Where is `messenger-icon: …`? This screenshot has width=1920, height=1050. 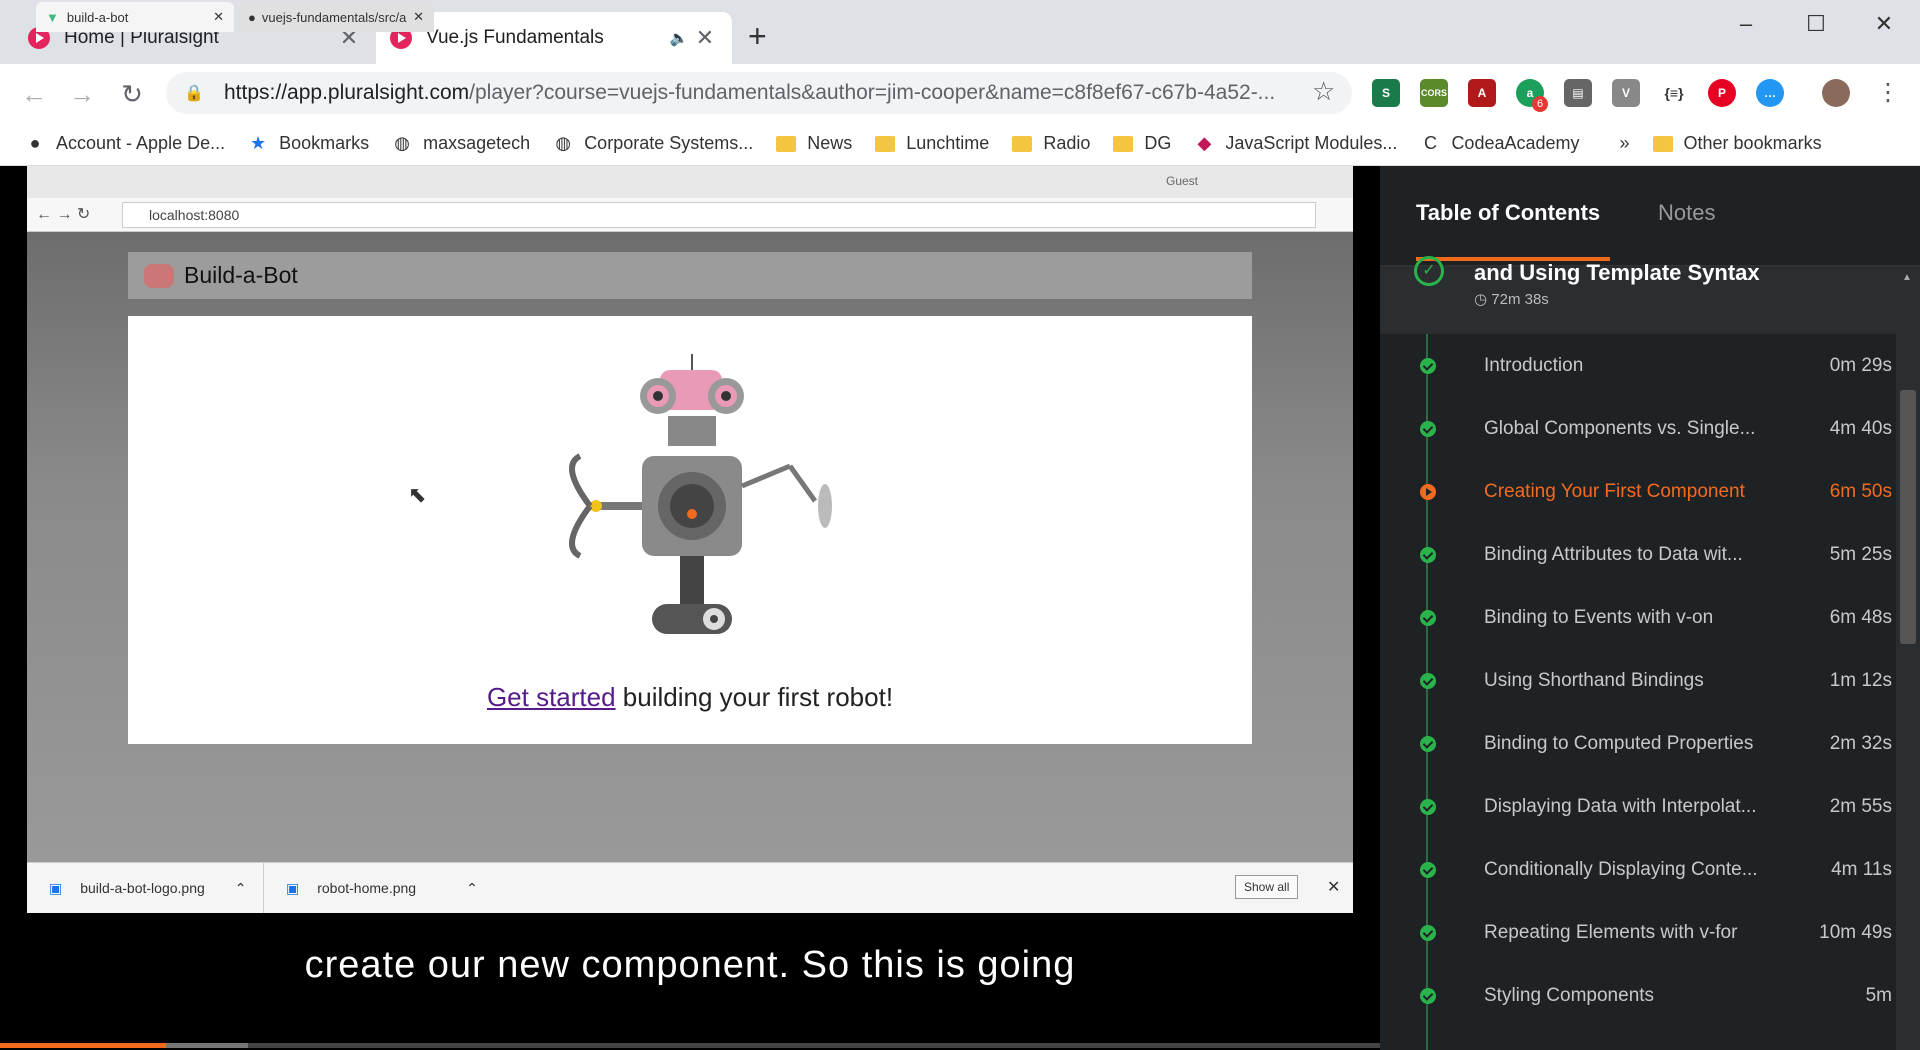 messenger-icon: … is located at coordinates (1770, 93).